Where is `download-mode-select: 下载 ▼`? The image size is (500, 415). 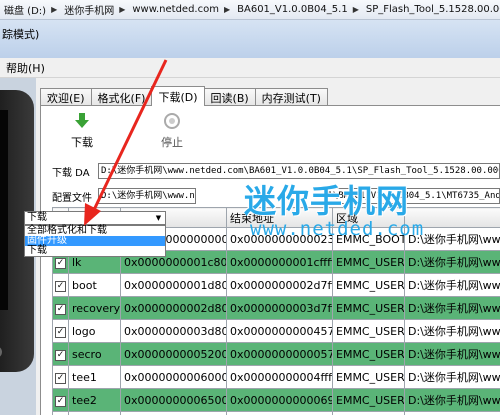
download-mode-select: 下载 ▼ is located at coordinates (95, 218).